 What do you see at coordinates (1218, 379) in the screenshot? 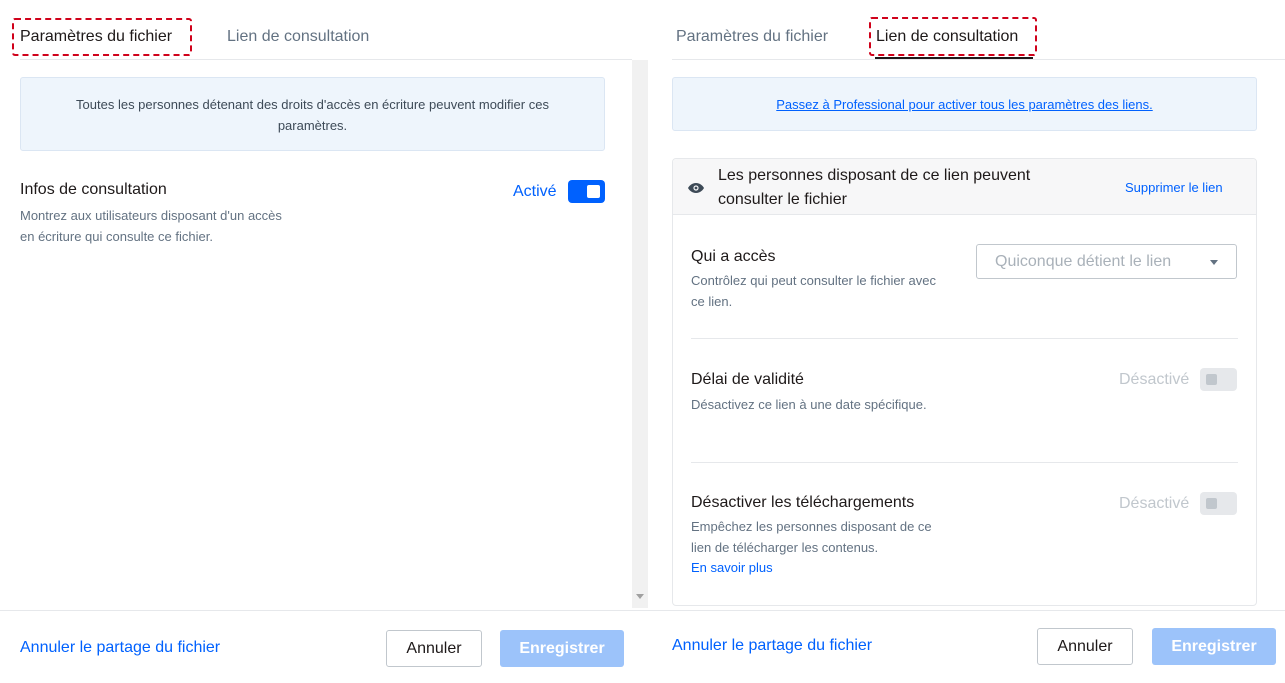
I see `expiry-toggle` at bounding box center [1218, 379].